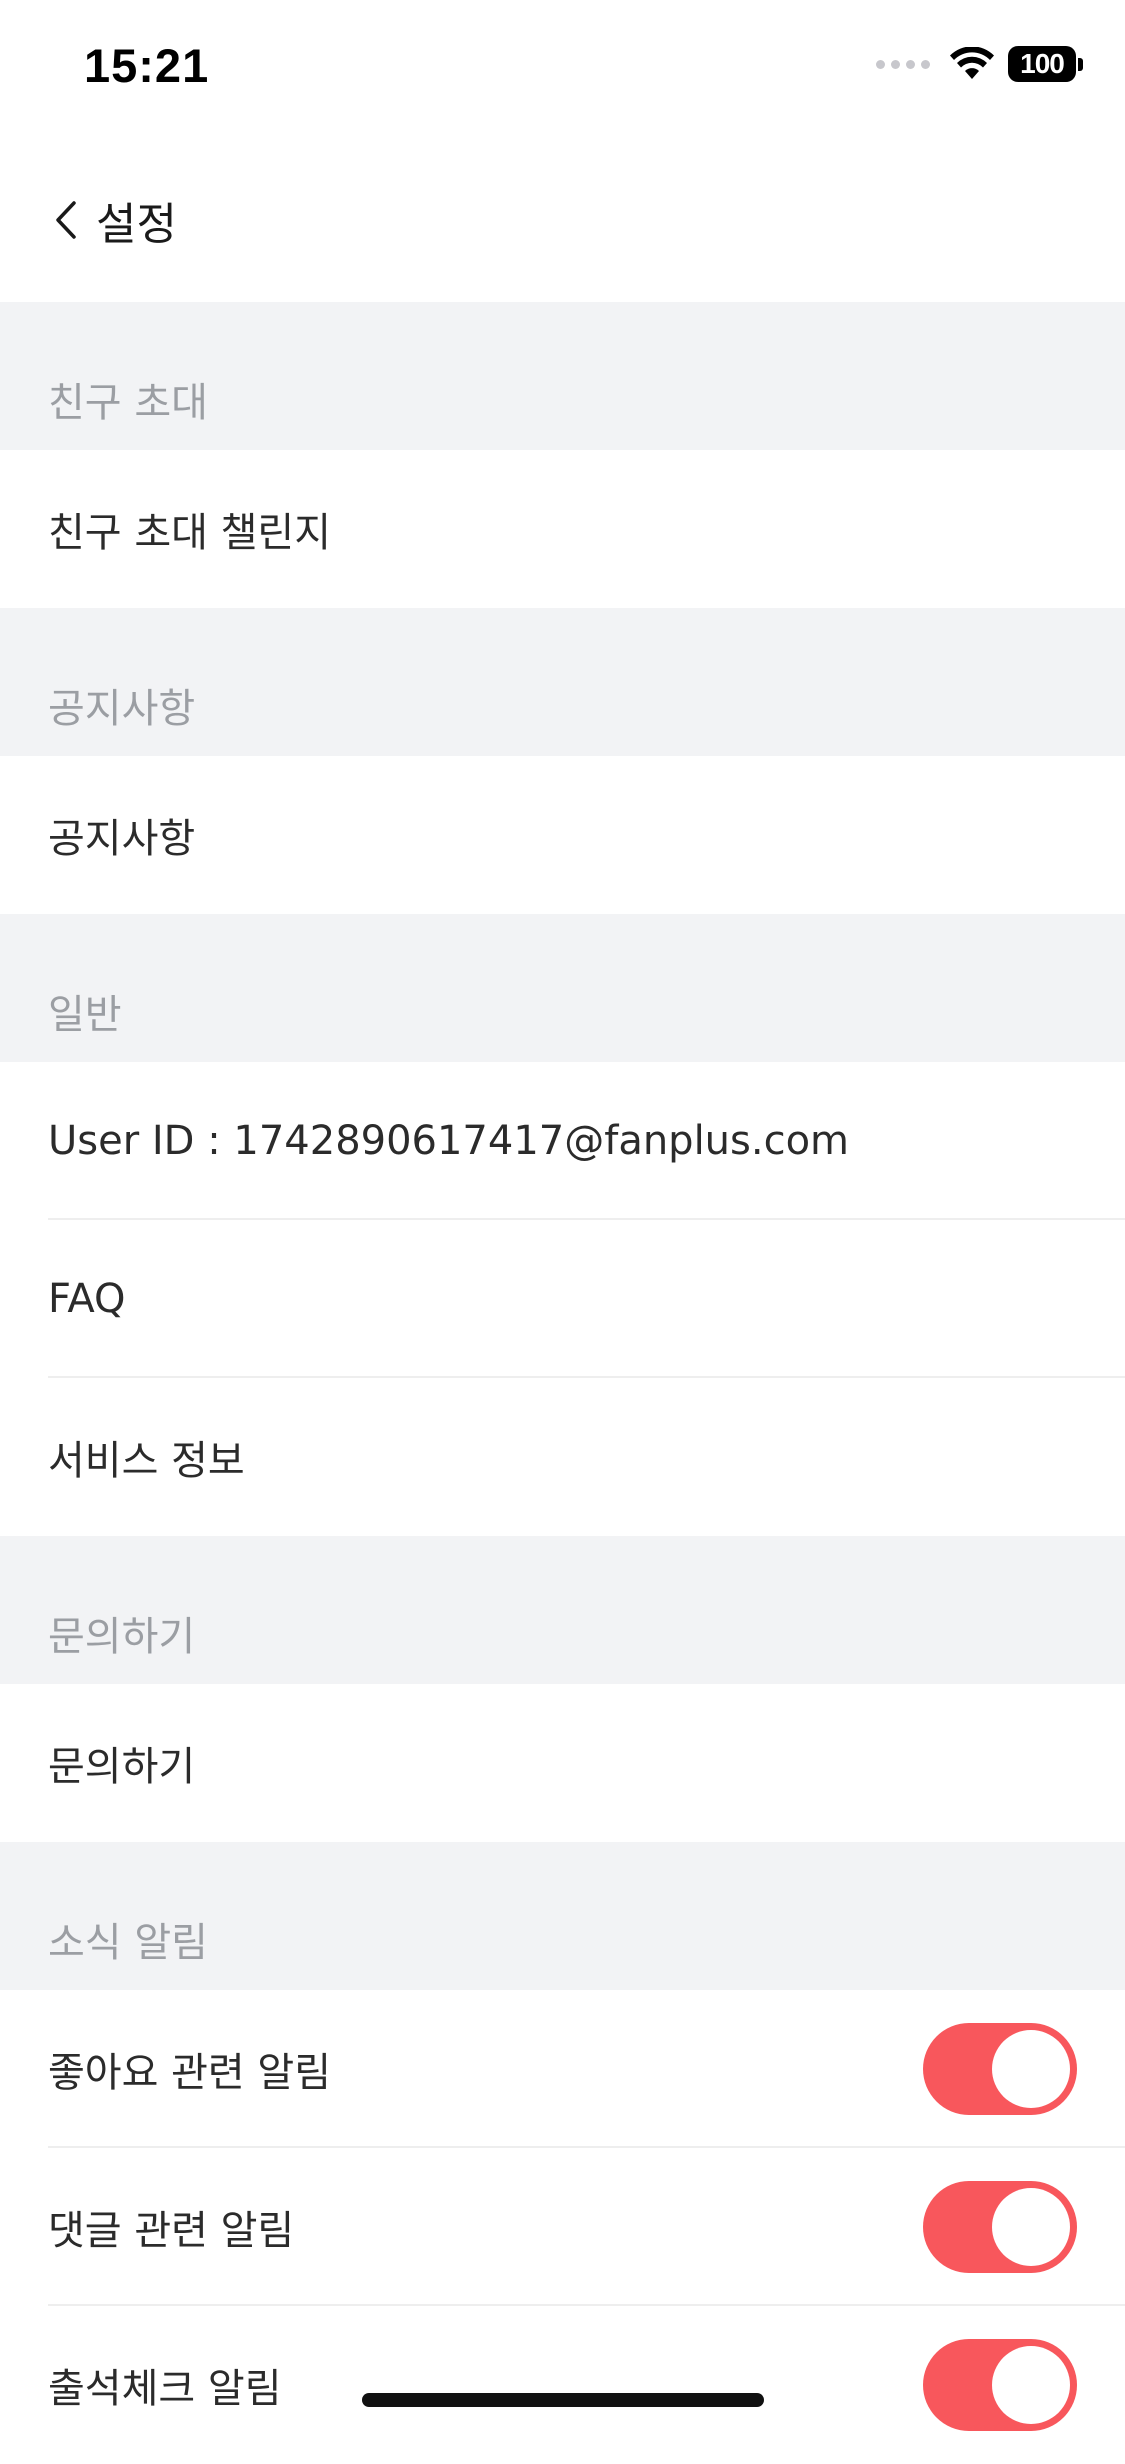 This screenshot has height=2464, width=1125. Describe the element at coordinates (562, 529) in the screenshot. I see `row-invite-challenge: 친구 초대 챌린지` at that location.